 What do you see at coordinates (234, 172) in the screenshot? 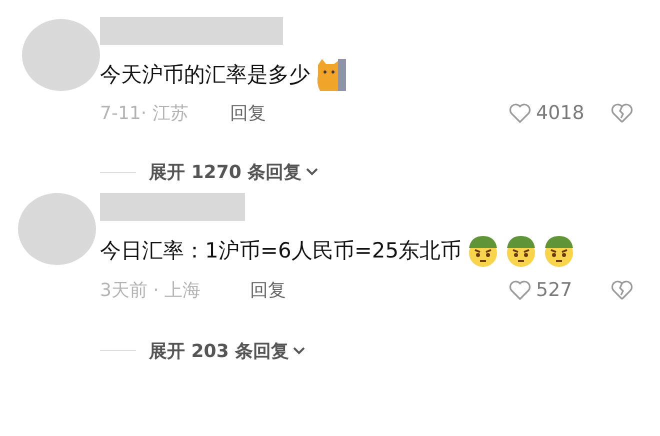
I see `expand-replies-button: 展开 1270 条回复` at bounding box center [234, 172].